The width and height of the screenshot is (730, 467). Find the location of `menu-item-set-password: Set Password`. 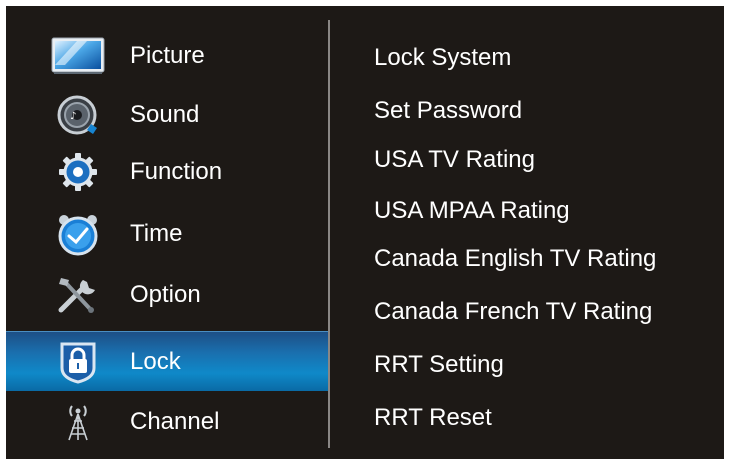

menu-item-set-password: Set Password is located at coordinates (448, 111).